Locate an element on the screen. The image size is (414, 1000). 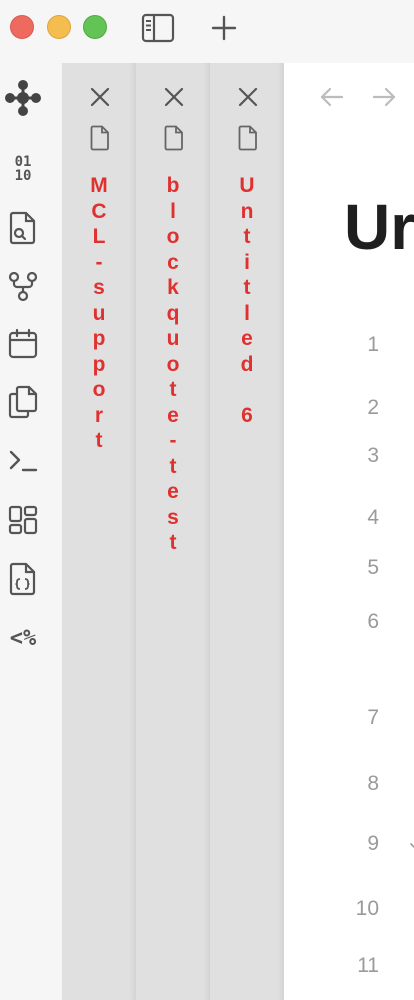
ribbon-sidebar: 01 10 <% is located at coordinates (31, 531).